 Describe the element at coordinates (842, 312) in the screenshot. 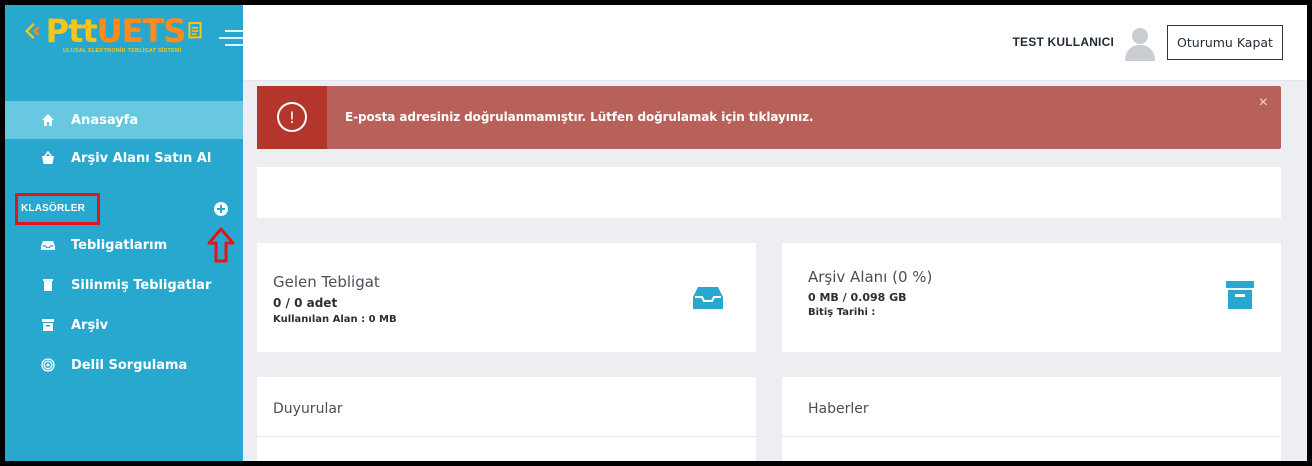

I see `archive-end-date: Bitiş Tarihi :` at that location.